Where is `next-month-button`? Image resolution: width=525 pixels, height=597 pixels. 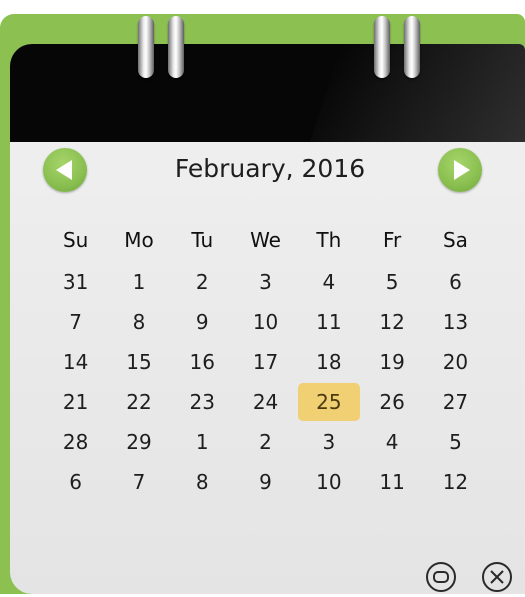
next-month-button is located at coordinates (460, 170).